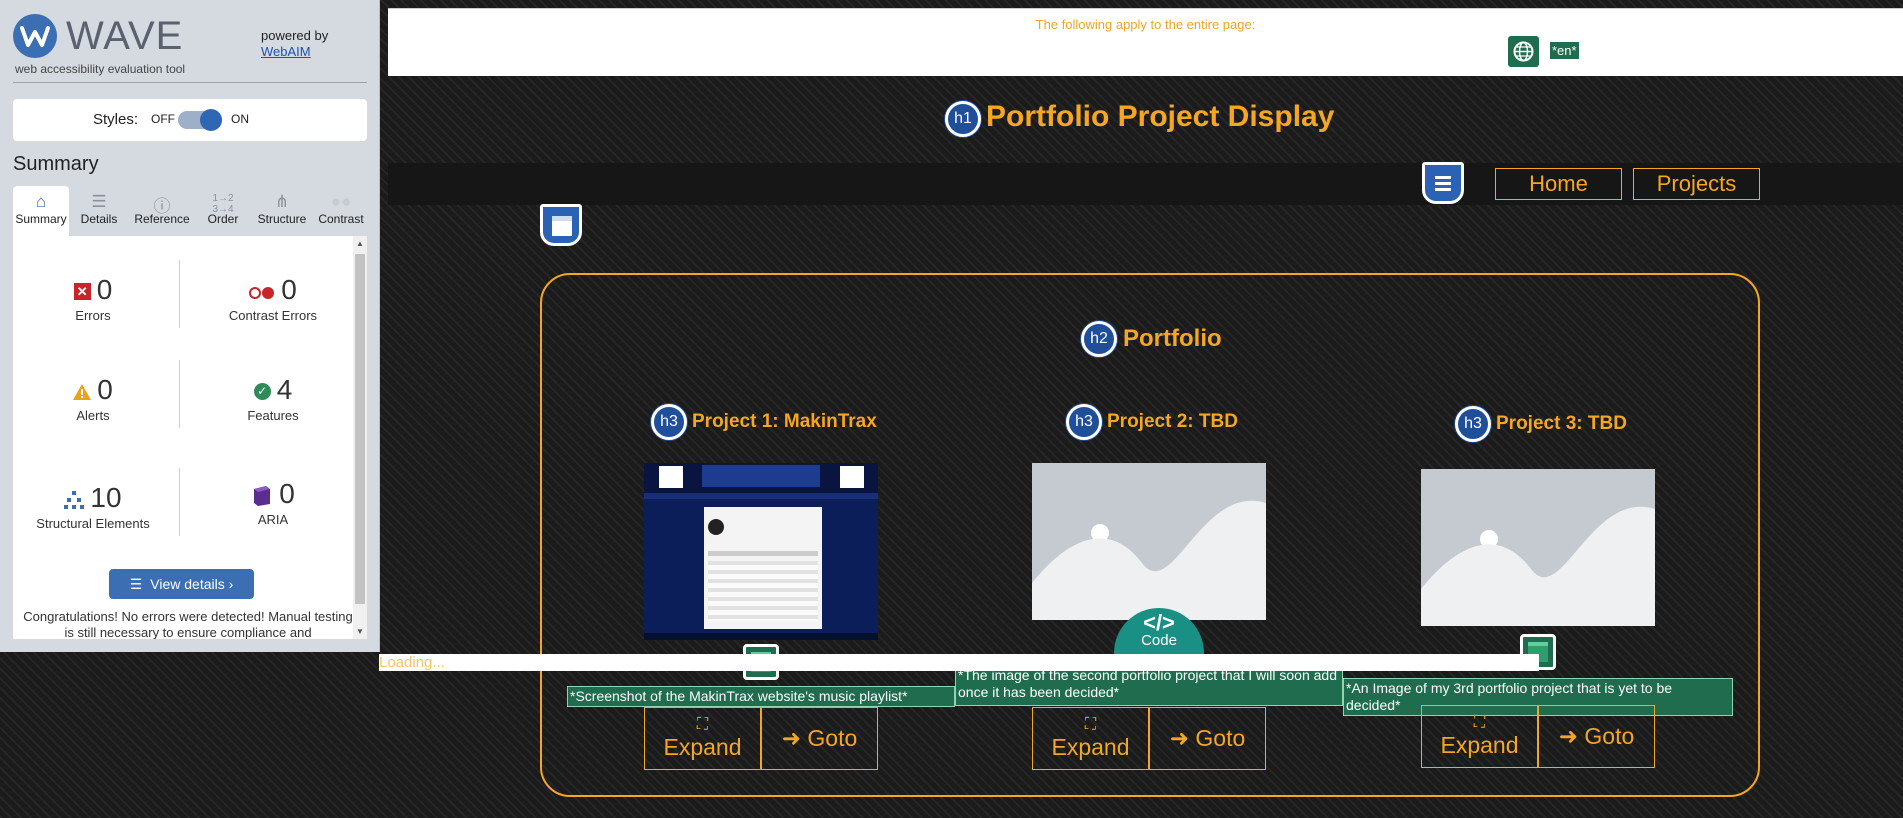 The width and height of the screenshot is (1903, 818). I want to click on home-icon: ⌂, so click(41, 201).